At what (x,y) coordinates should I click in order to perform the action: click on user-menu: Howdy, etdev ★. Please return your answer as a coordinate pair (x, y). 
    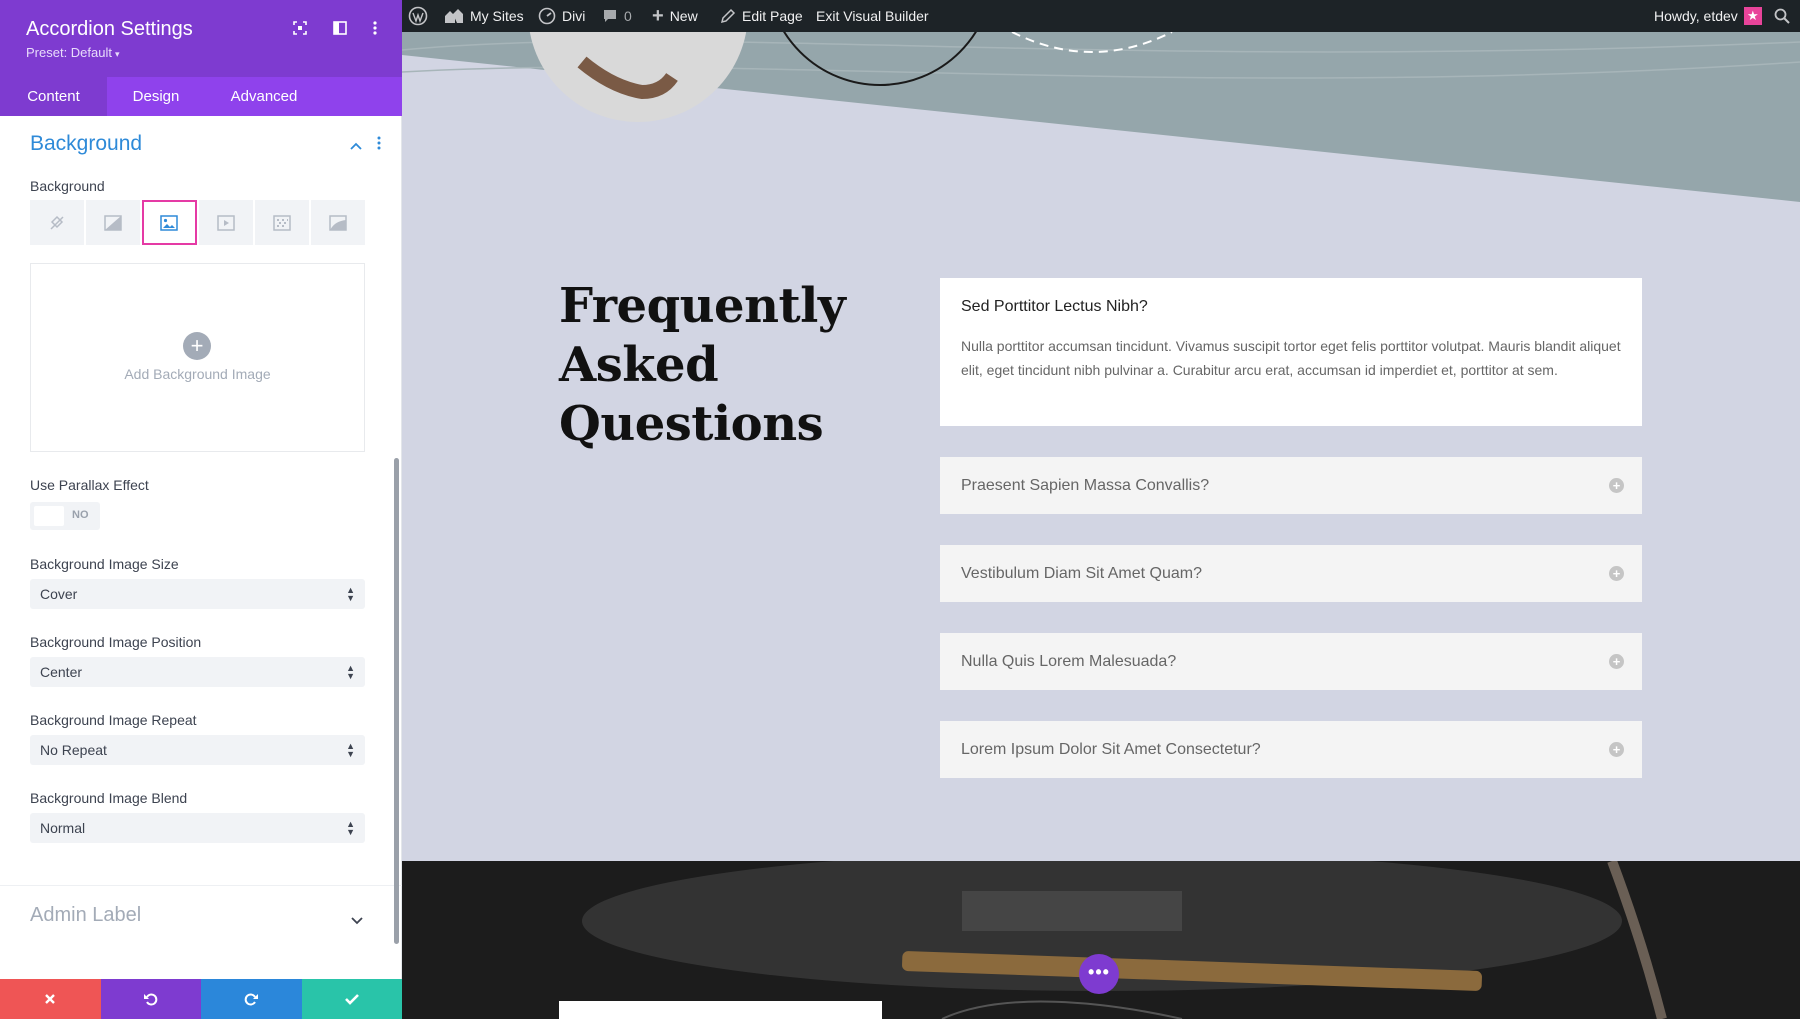
    Looking at the image, I should click on (1708, 16).